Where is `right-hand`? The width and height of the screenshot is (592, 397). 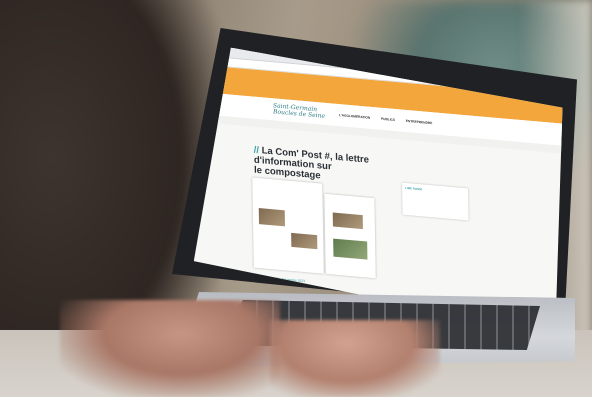 right-hand is located at coordinates (355, 358).